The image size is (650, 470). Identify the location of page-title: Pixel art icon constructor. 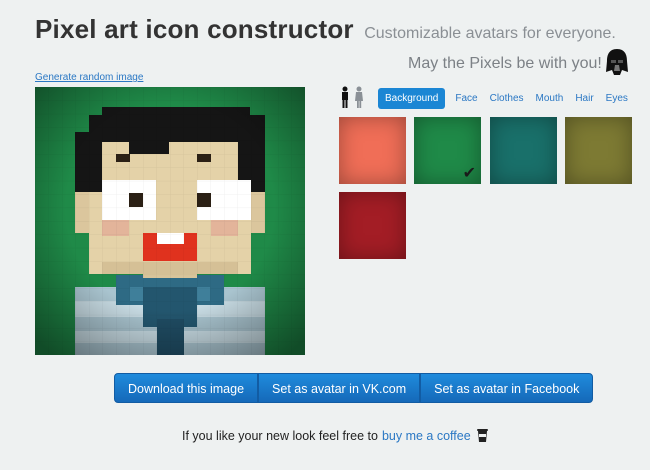
(194, 29).